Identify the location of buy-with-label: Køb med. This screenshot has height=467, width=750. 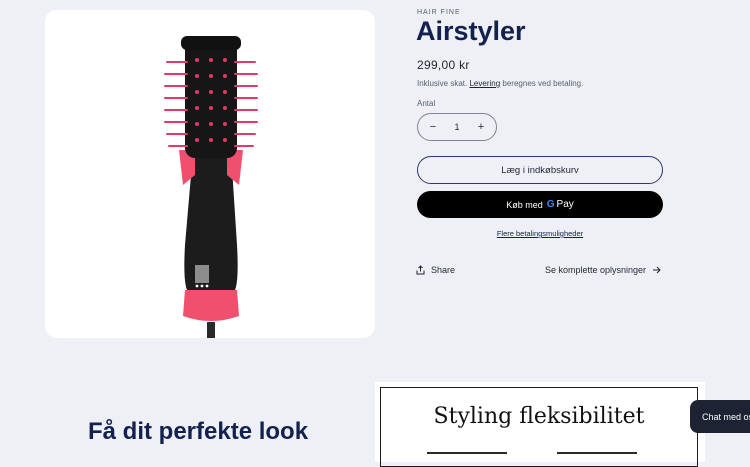
(524, 204).